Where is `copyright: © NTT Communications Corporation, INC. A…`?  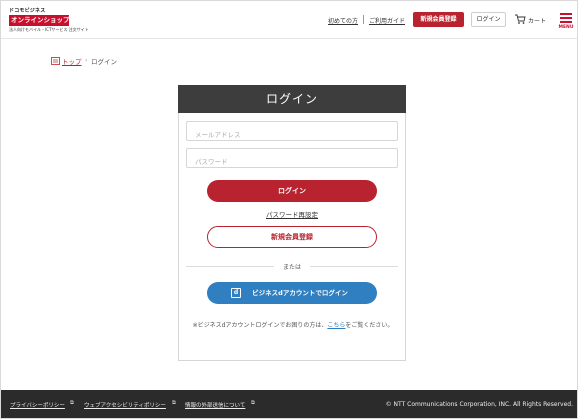 copyright: © NTT Communications Corporation, INC. A… is located at coordinates (479, 404).